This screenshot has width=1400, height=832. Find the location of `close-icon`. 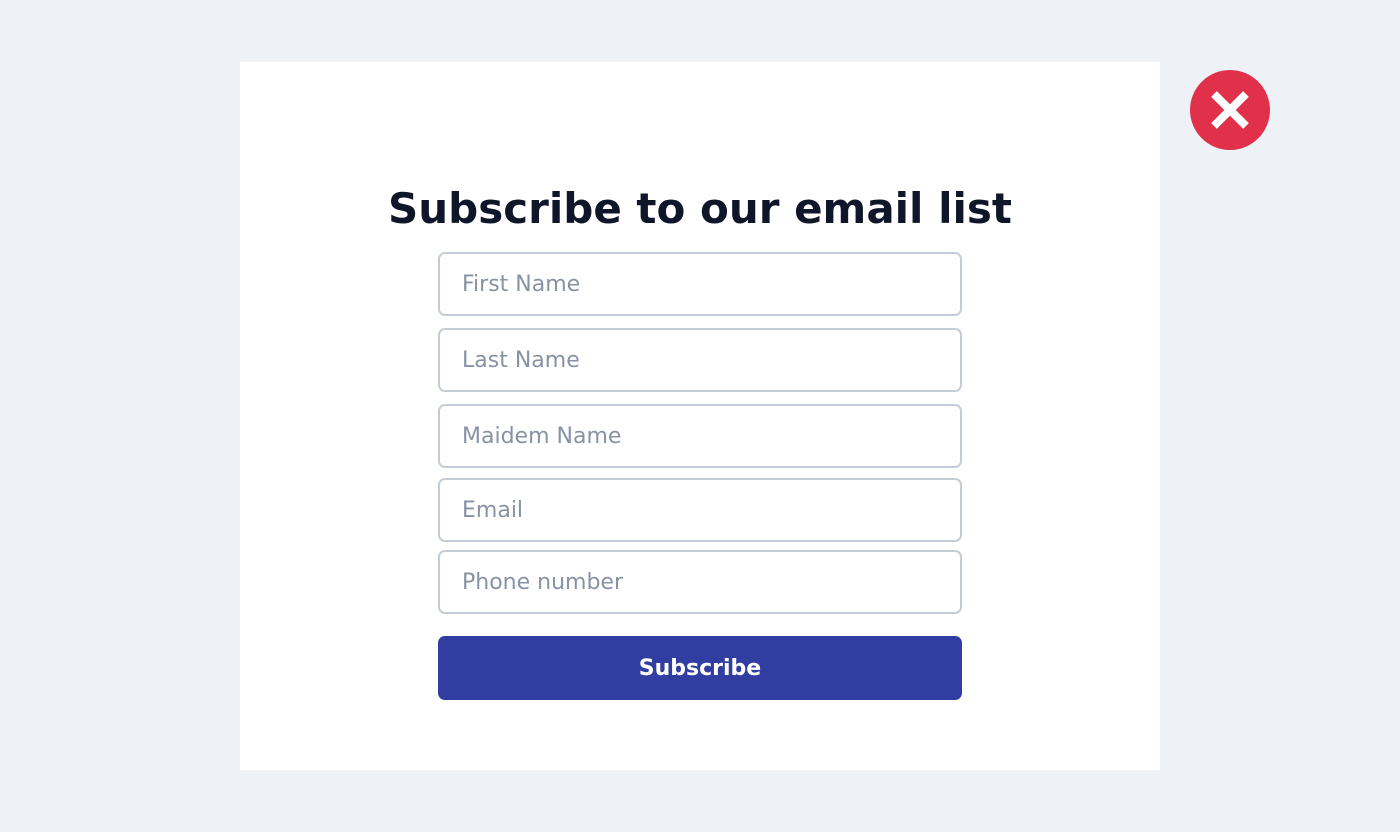

close-icon is located at coordinates (1230, 110).